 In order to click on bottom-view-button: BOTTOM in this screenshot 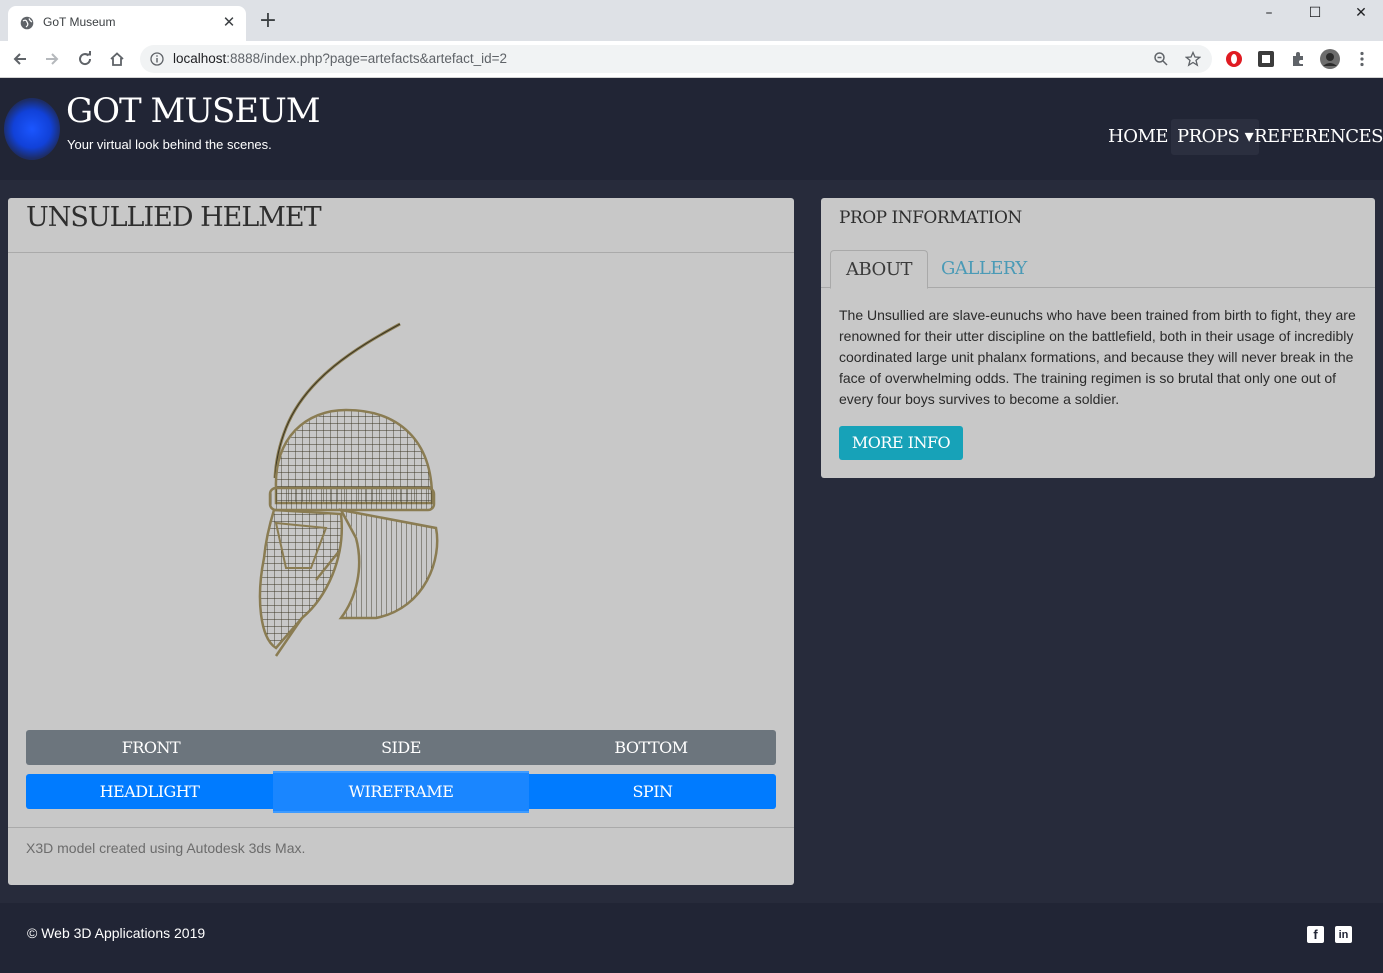, I will do `click(651, 747)`.